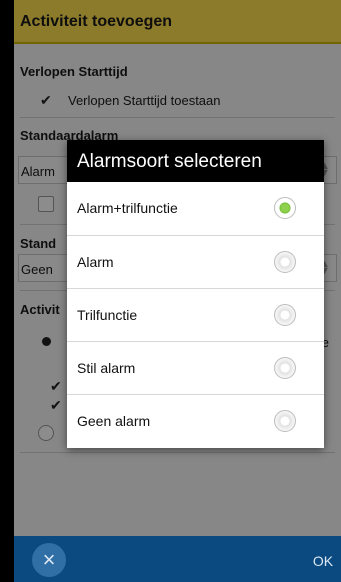 The width and height of the screenshot is (341, 582). What do you see at coordinates (285, 208) in the screenshot?
I see `radio-selected-icon` at bounding box center [285, 208].